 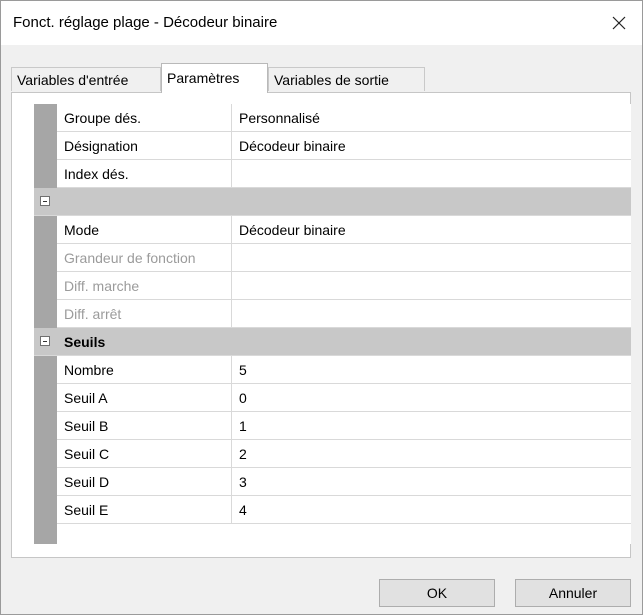 What do you see at coordinates (86, 79) in the screenshot?
I see `tab-input-variables: Variables d'entrée` at bounding box center [86, 79].